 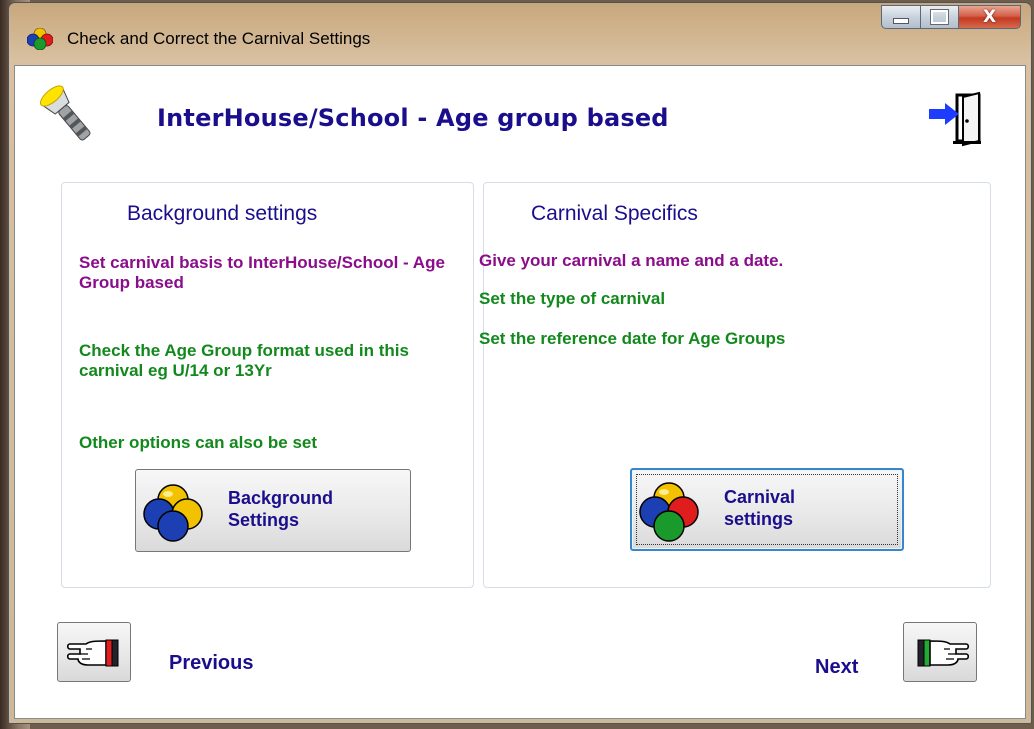 I want to click on maximize-button, so click(x=940, y=17).